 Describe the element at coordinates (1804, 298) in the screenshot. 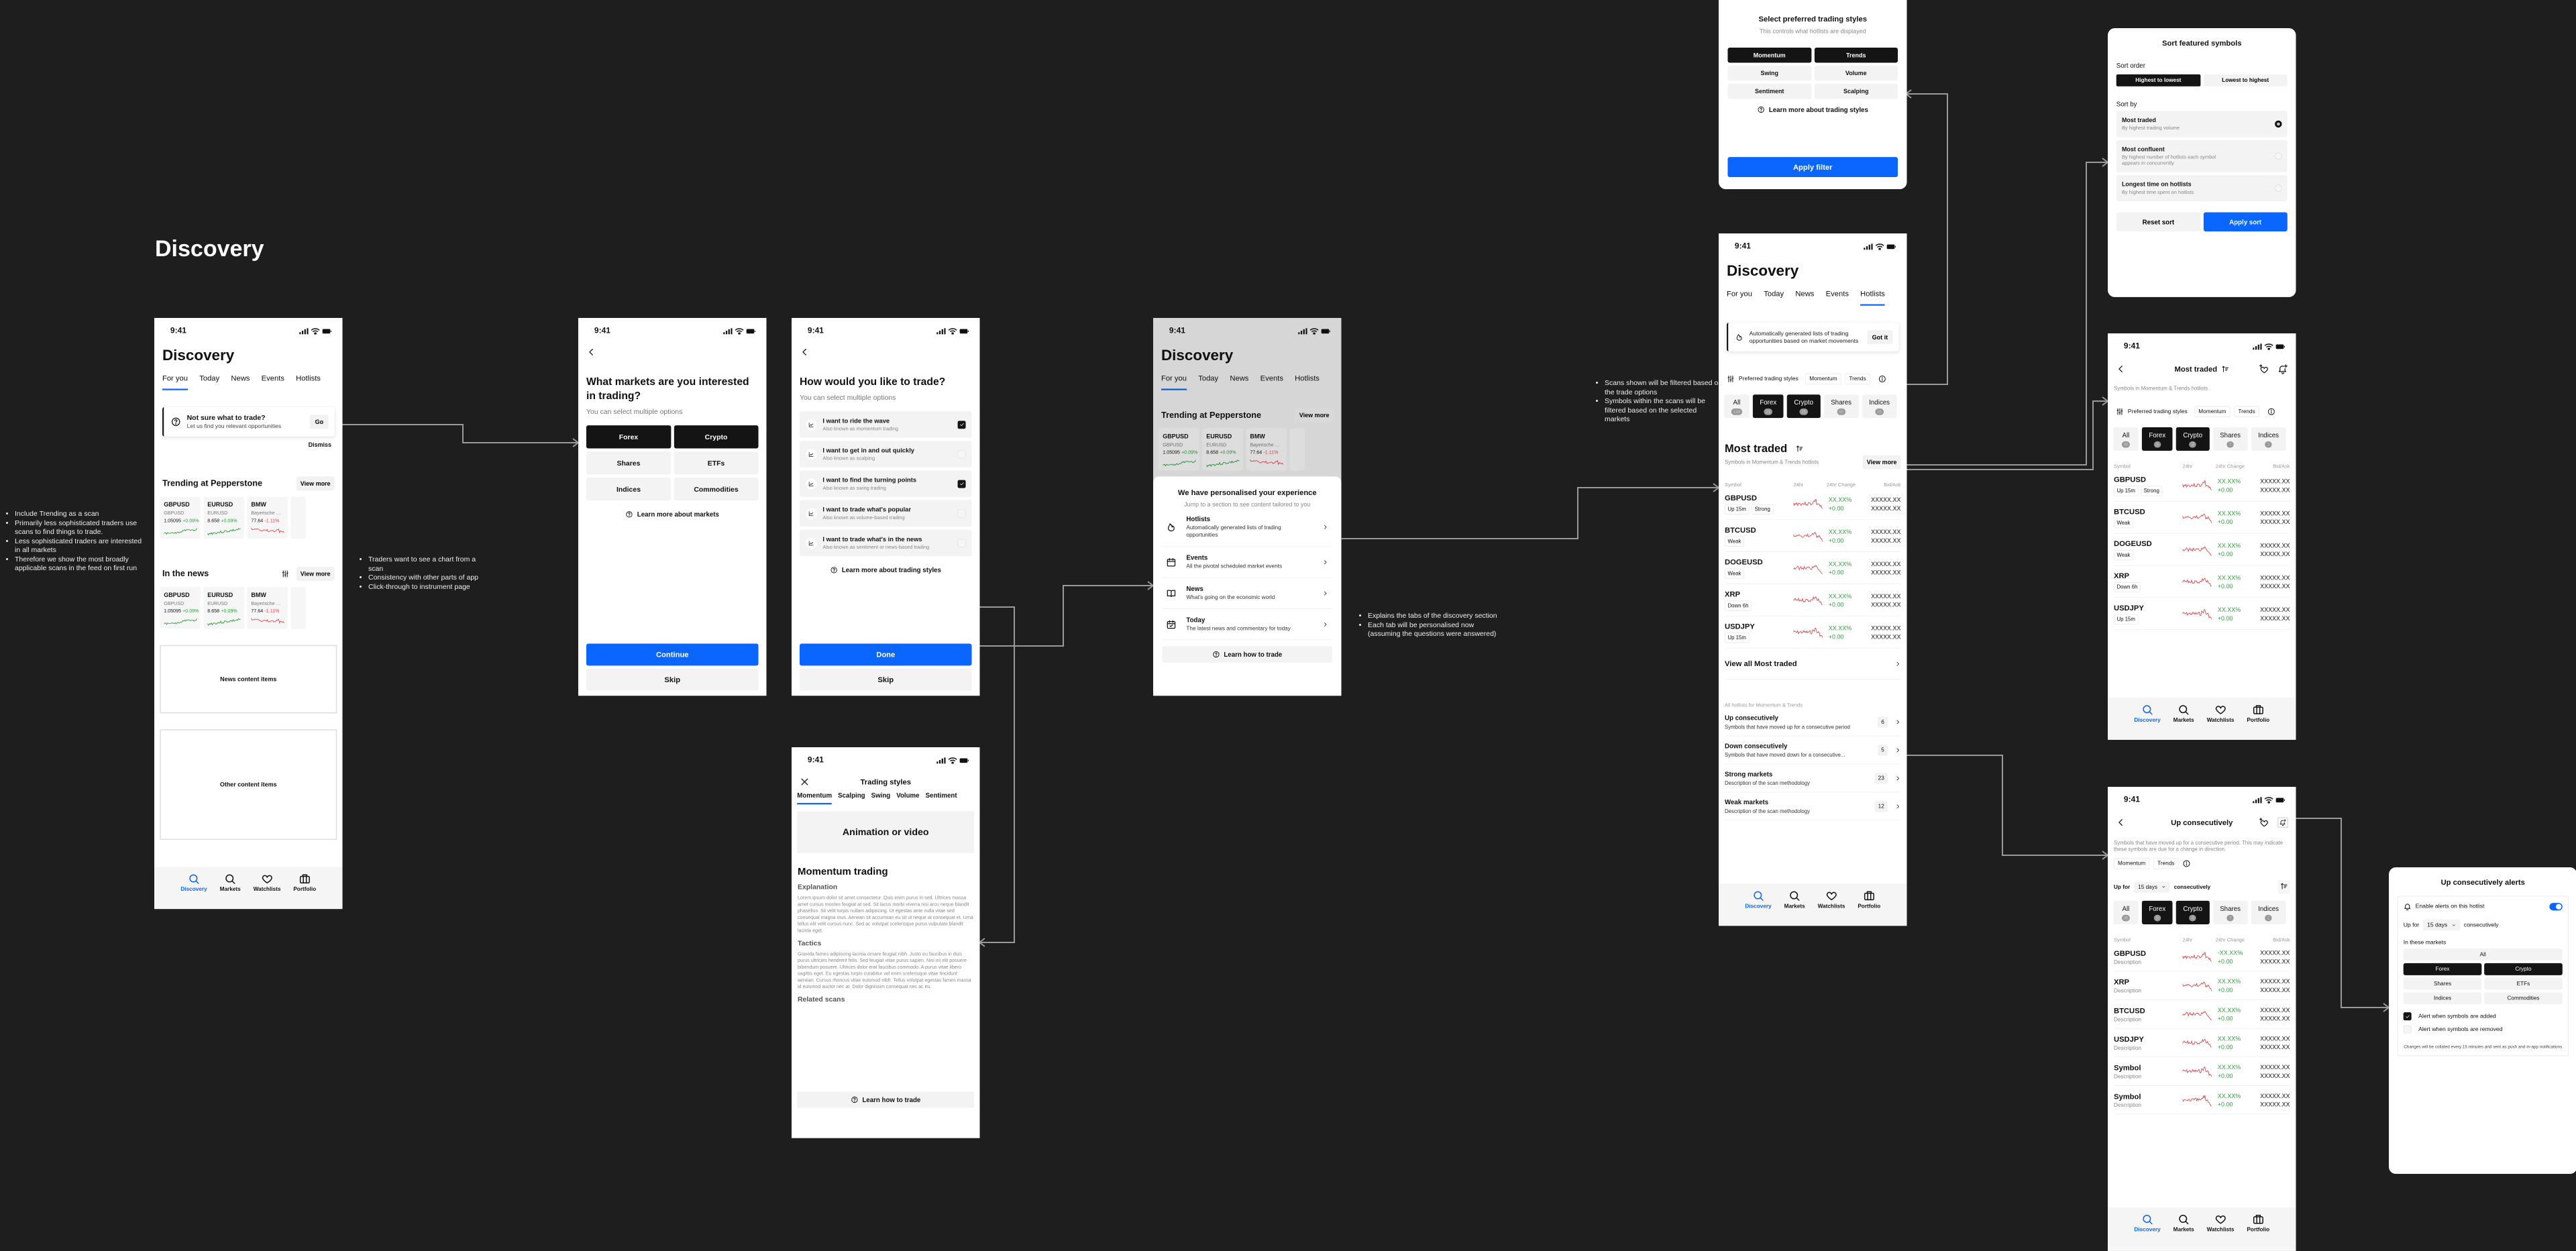

I see `tab-news: News` at that location.